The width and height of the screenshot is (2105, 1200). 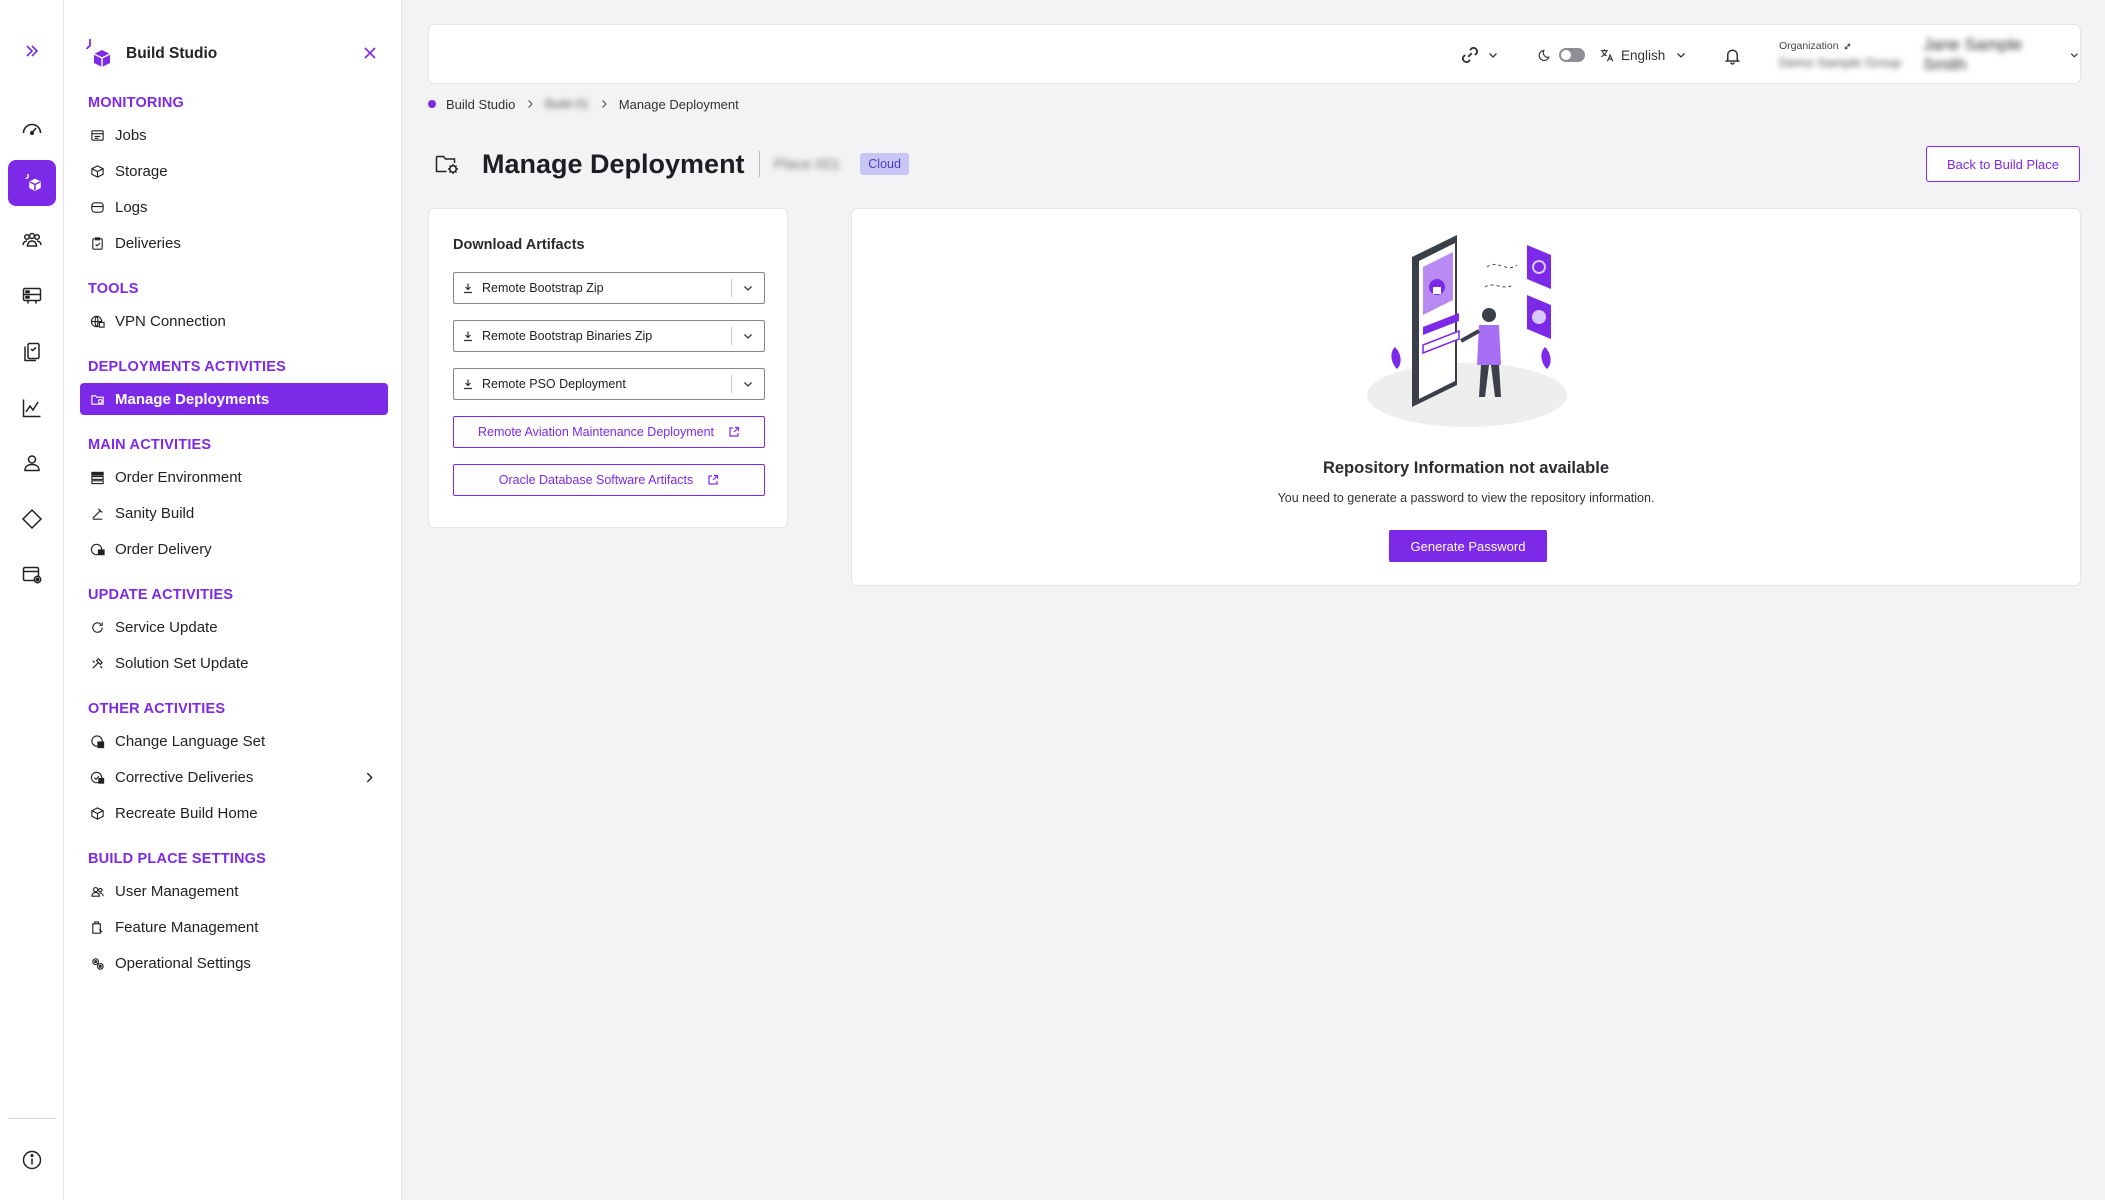 I want to click on dropdown-remote-pso-deployment: Remote PSO Deployment, so click(x=609, y=384).